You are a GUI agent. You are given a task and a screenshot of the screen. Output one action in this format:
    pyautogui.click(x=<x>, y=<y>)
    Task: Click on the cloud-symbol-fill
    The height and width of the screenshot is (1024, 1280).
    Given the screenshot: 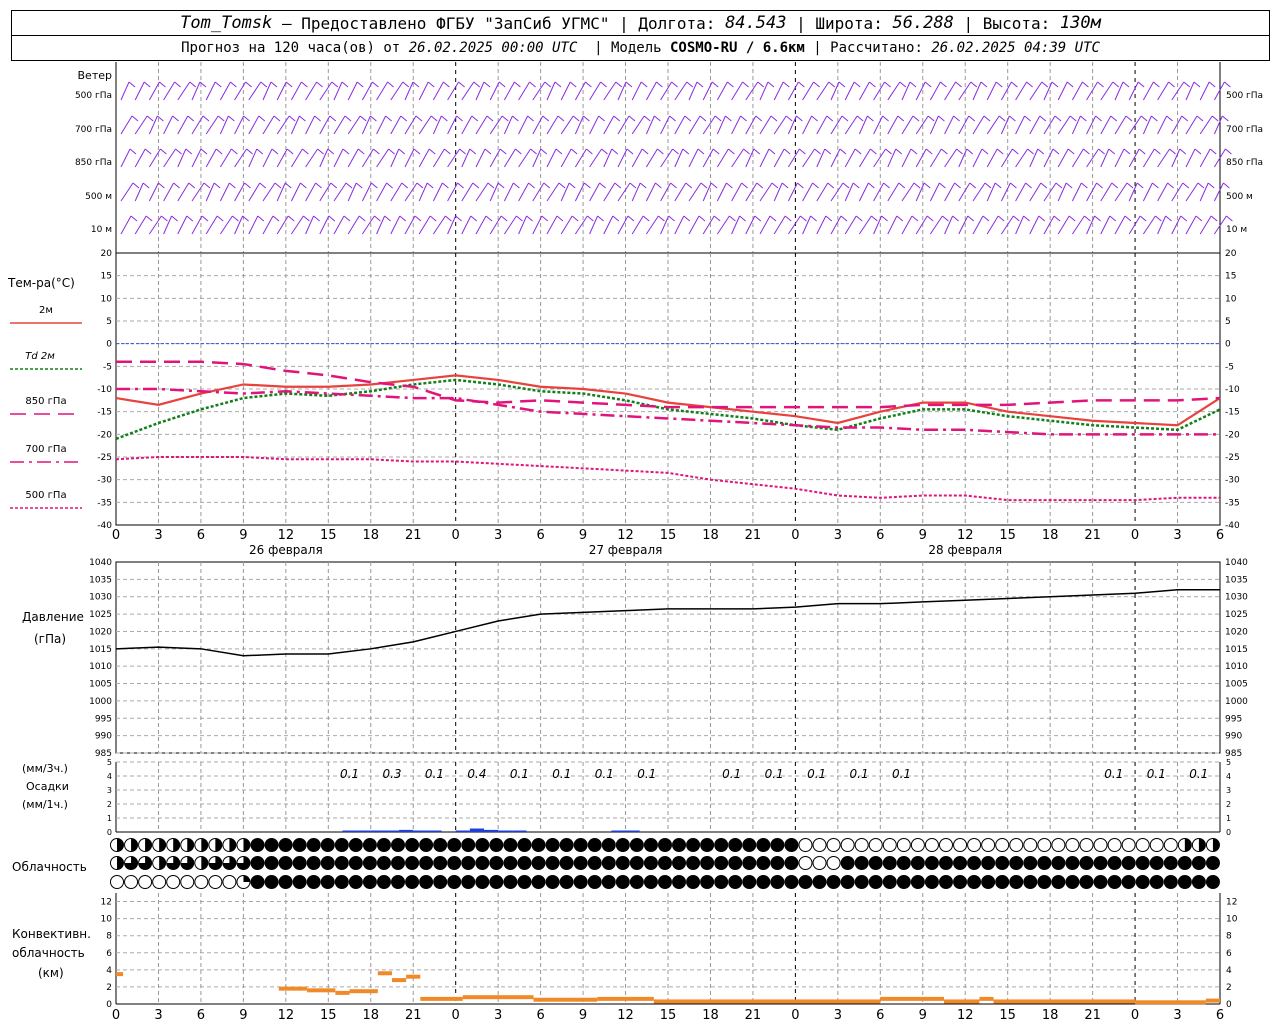 What is the action you would take?
    pyautogui.click(x=162, y=863)
    